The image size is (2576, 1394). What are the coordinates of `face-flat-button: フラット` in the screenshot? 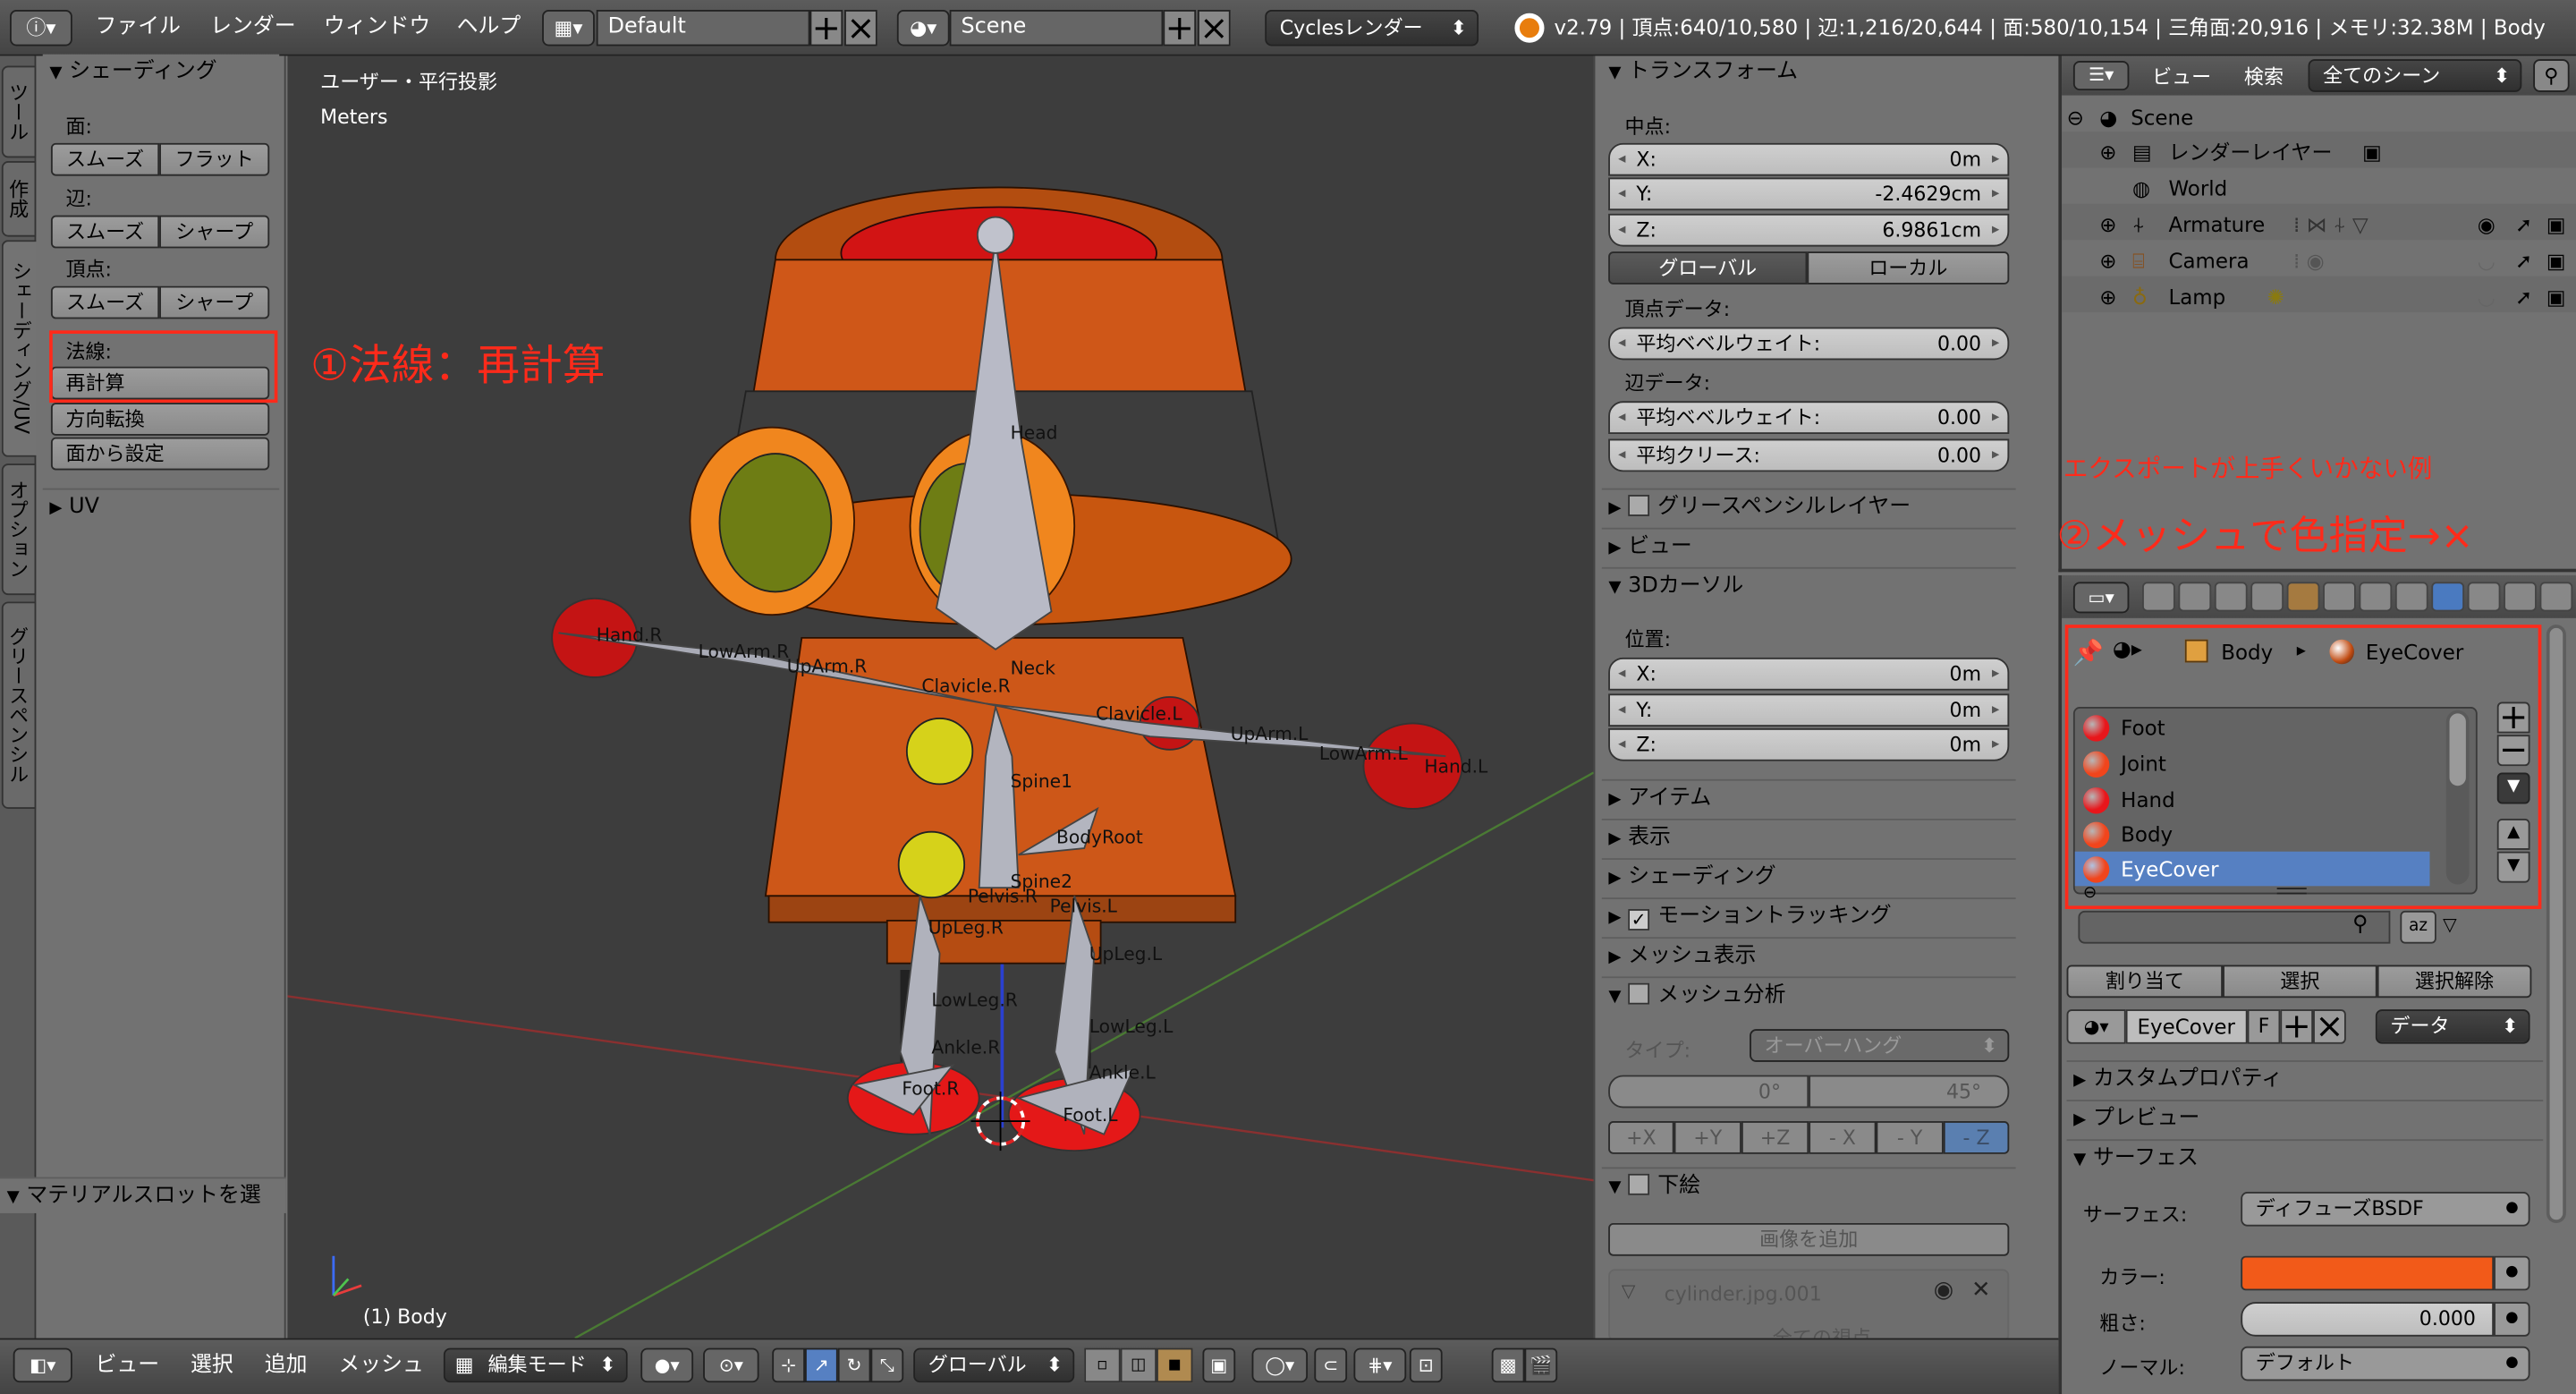 It's located at (214, 159).